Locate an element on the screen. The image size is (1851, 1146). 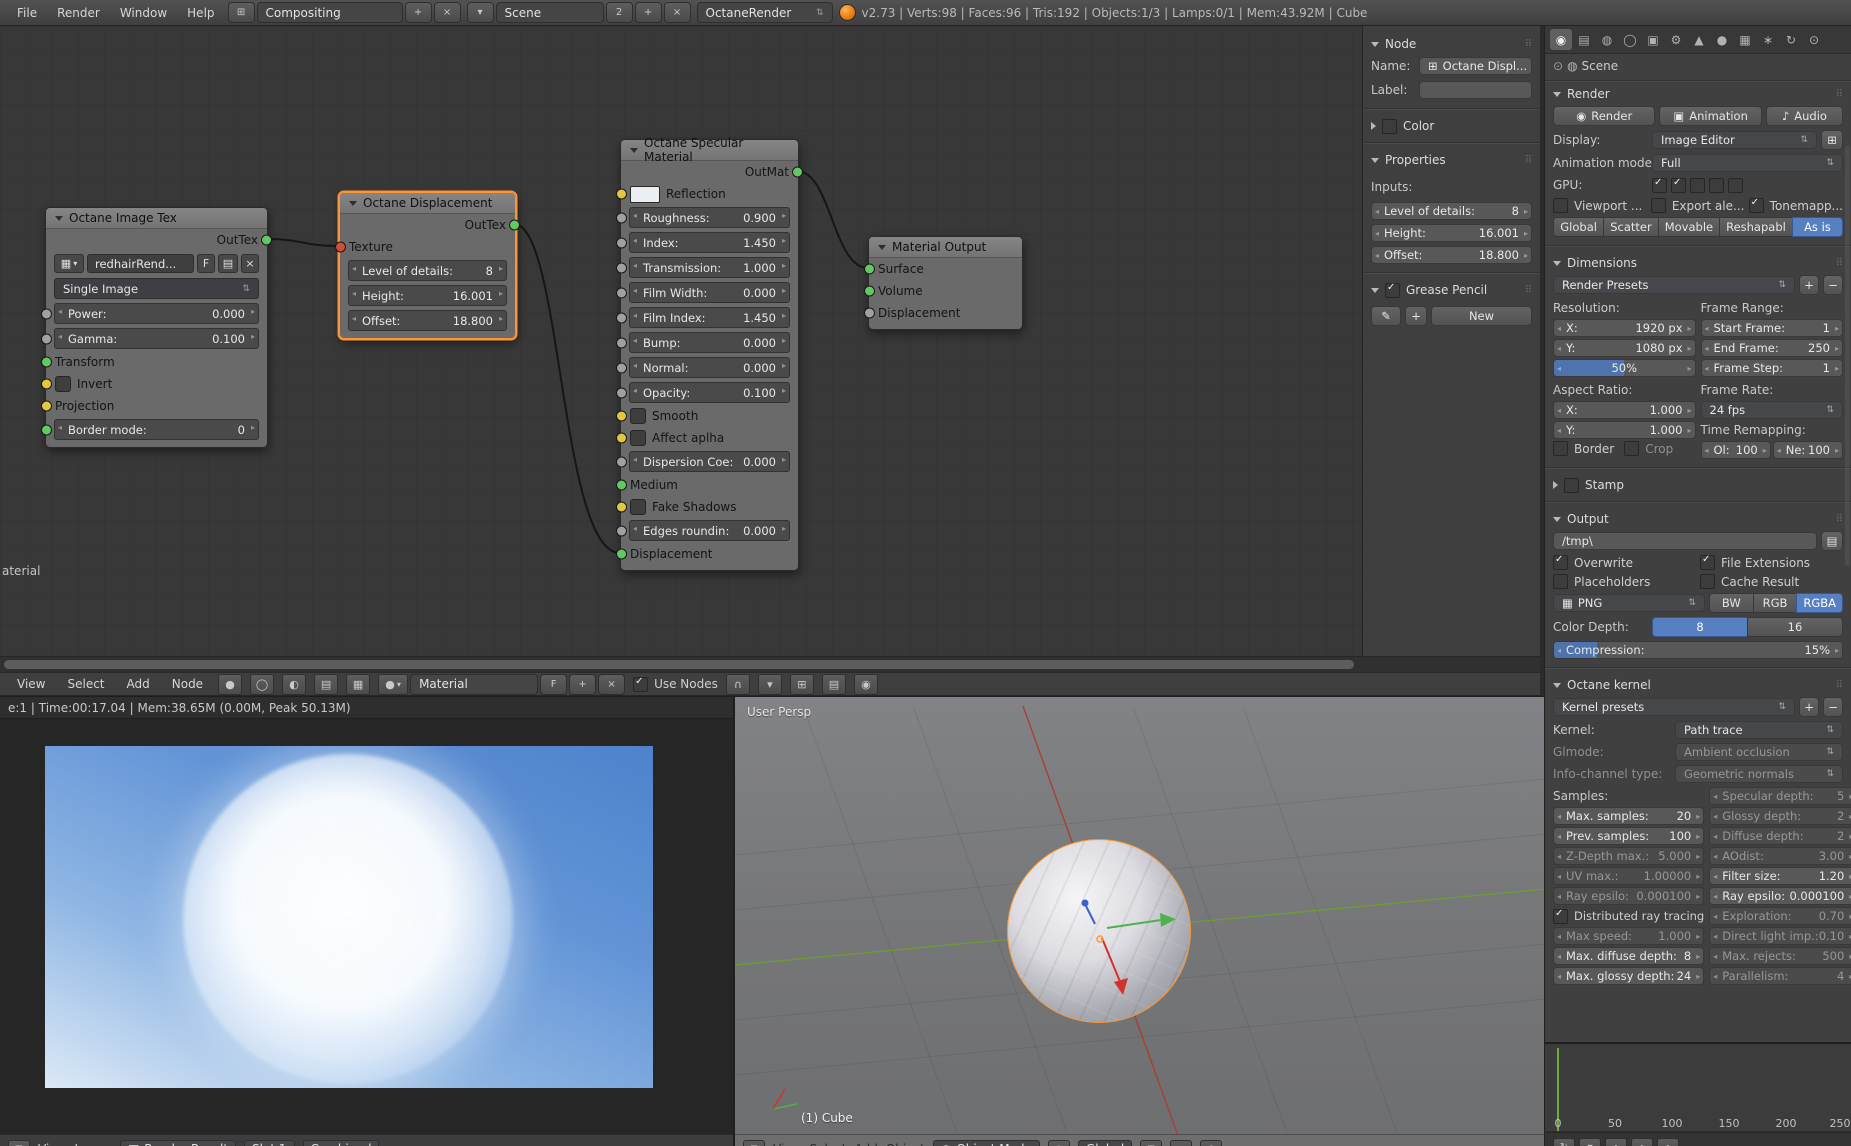
time-remap-old-slider: Ol:100 is located at coordinates (1735, 450).